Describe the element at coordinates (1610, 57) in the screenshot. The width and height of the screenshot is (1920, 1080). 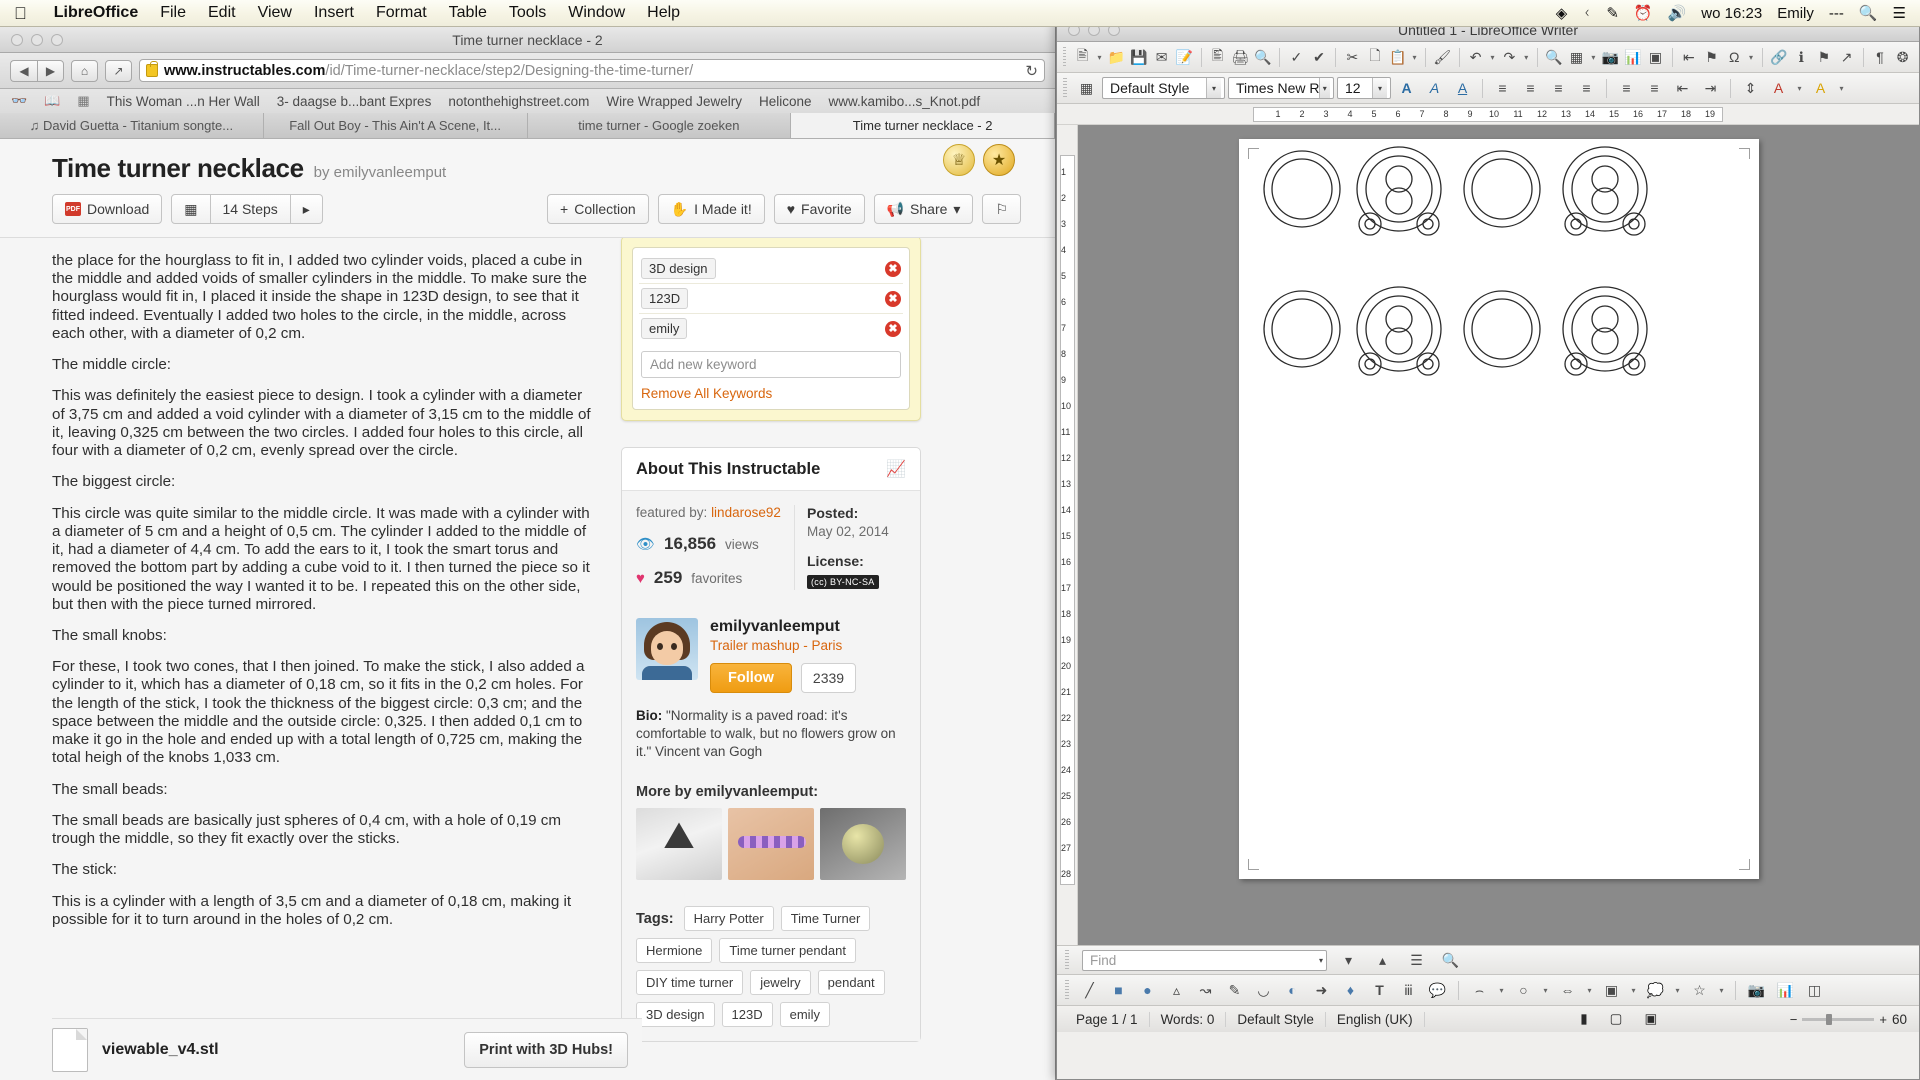
I see `image-insert-icon: 📷` at that location.